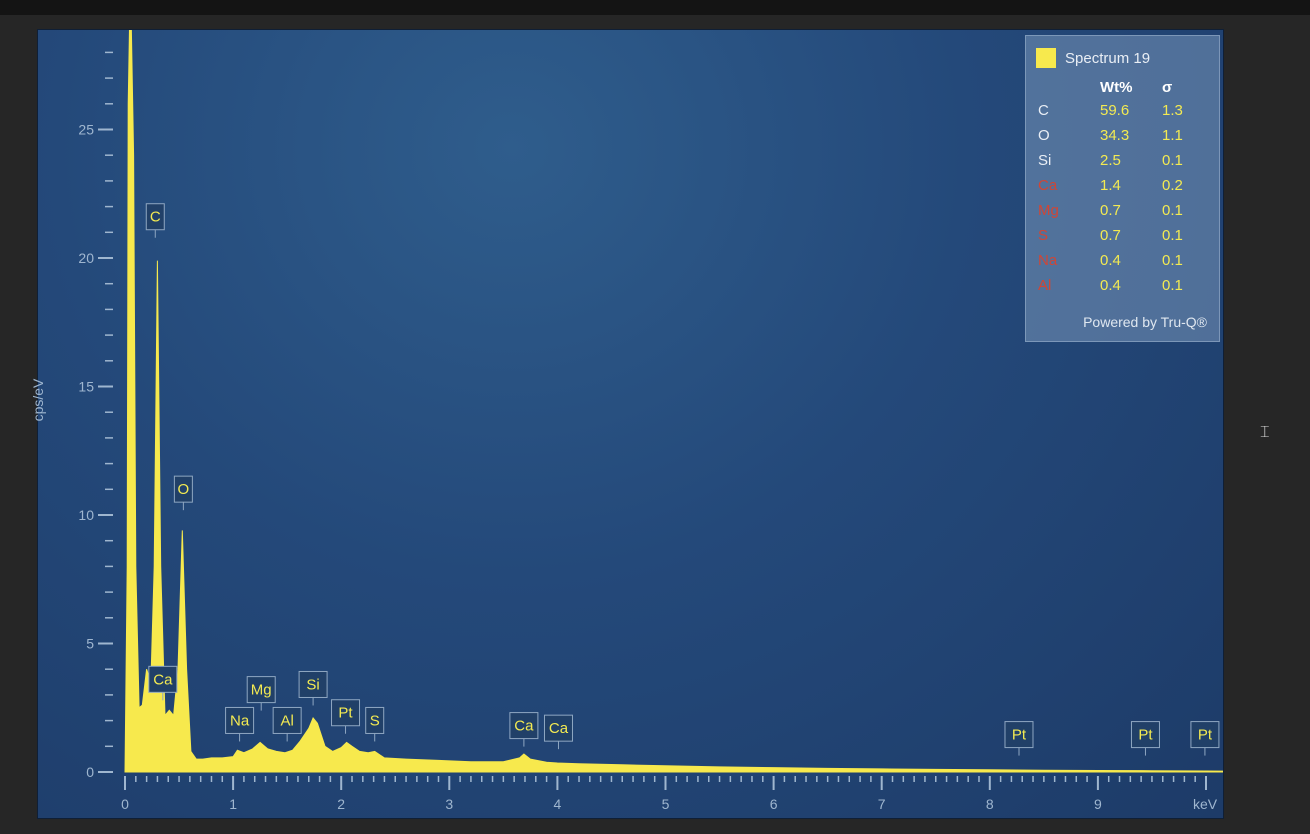 The height and width of the screenshot is (834, 1310). I want to click on composition-row: Mg 0.7 0.1, so click(1110, 210).